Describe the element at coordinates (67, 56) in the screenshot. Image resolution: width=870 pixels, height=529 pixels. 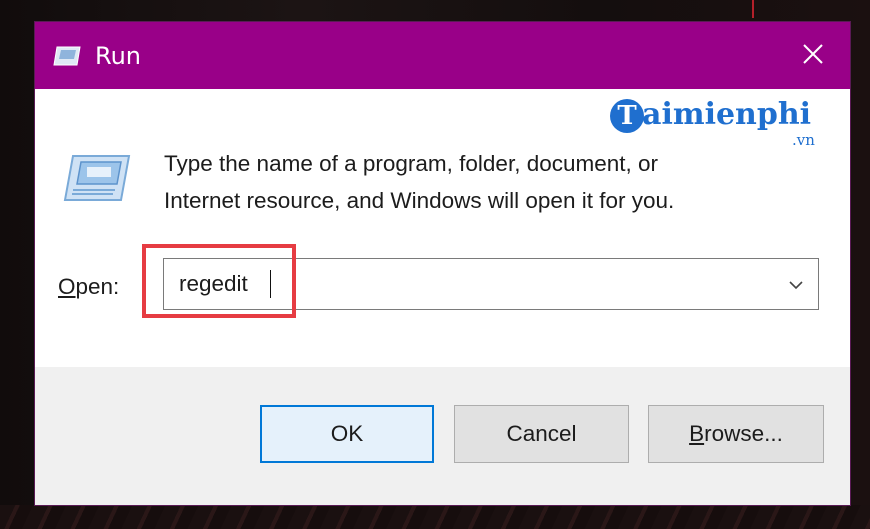
I see `run-app-icon` at that location.